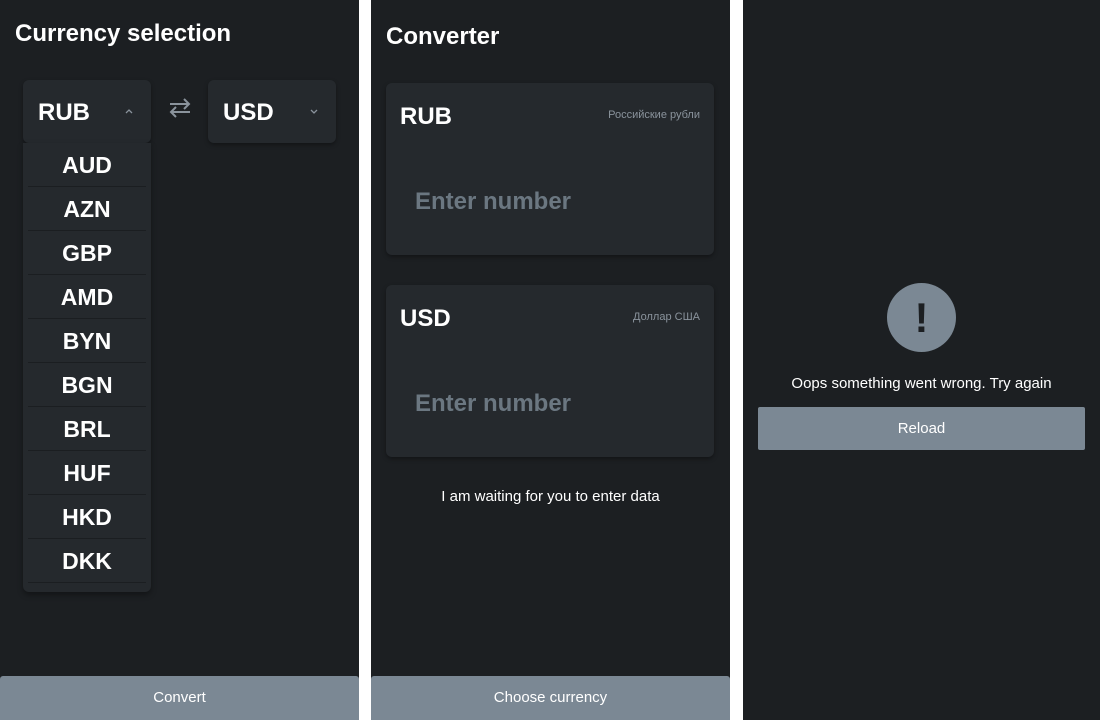  What do you see at coordinates (555, 404) in the screenshot?
I see `to-amount-input` at bounding box center [555, 404].